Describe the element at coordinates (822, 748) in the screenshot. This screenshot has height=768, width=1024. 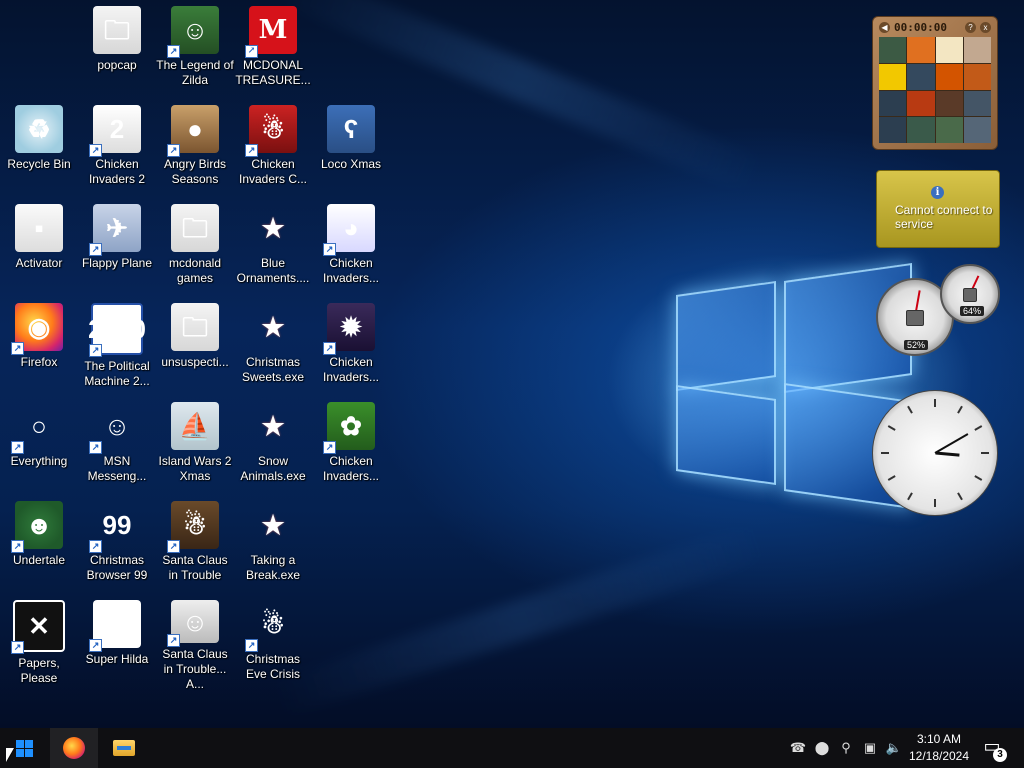
I see `droplet-icon: ⬤` at that location.